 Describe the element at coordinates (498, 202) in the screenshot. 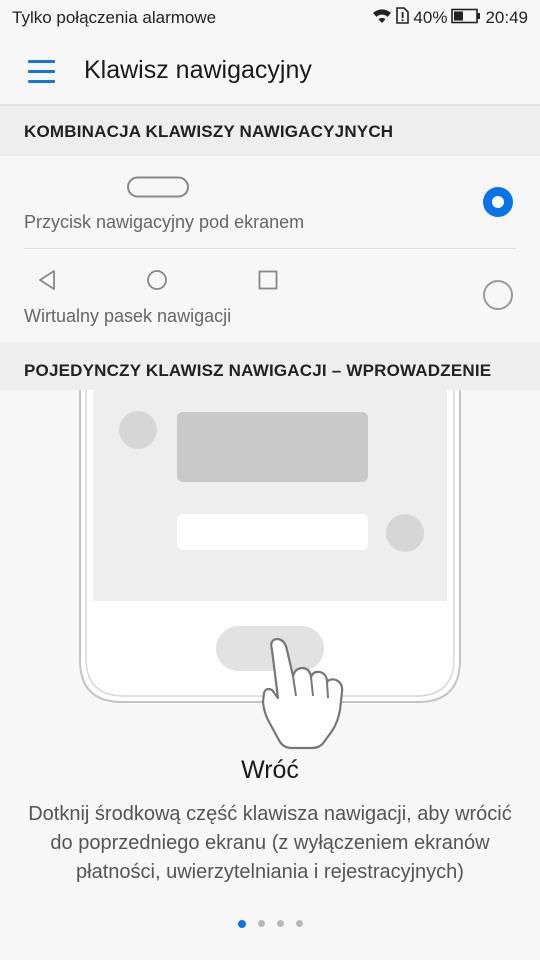

I see `radio-physical-nav-button` at that location.